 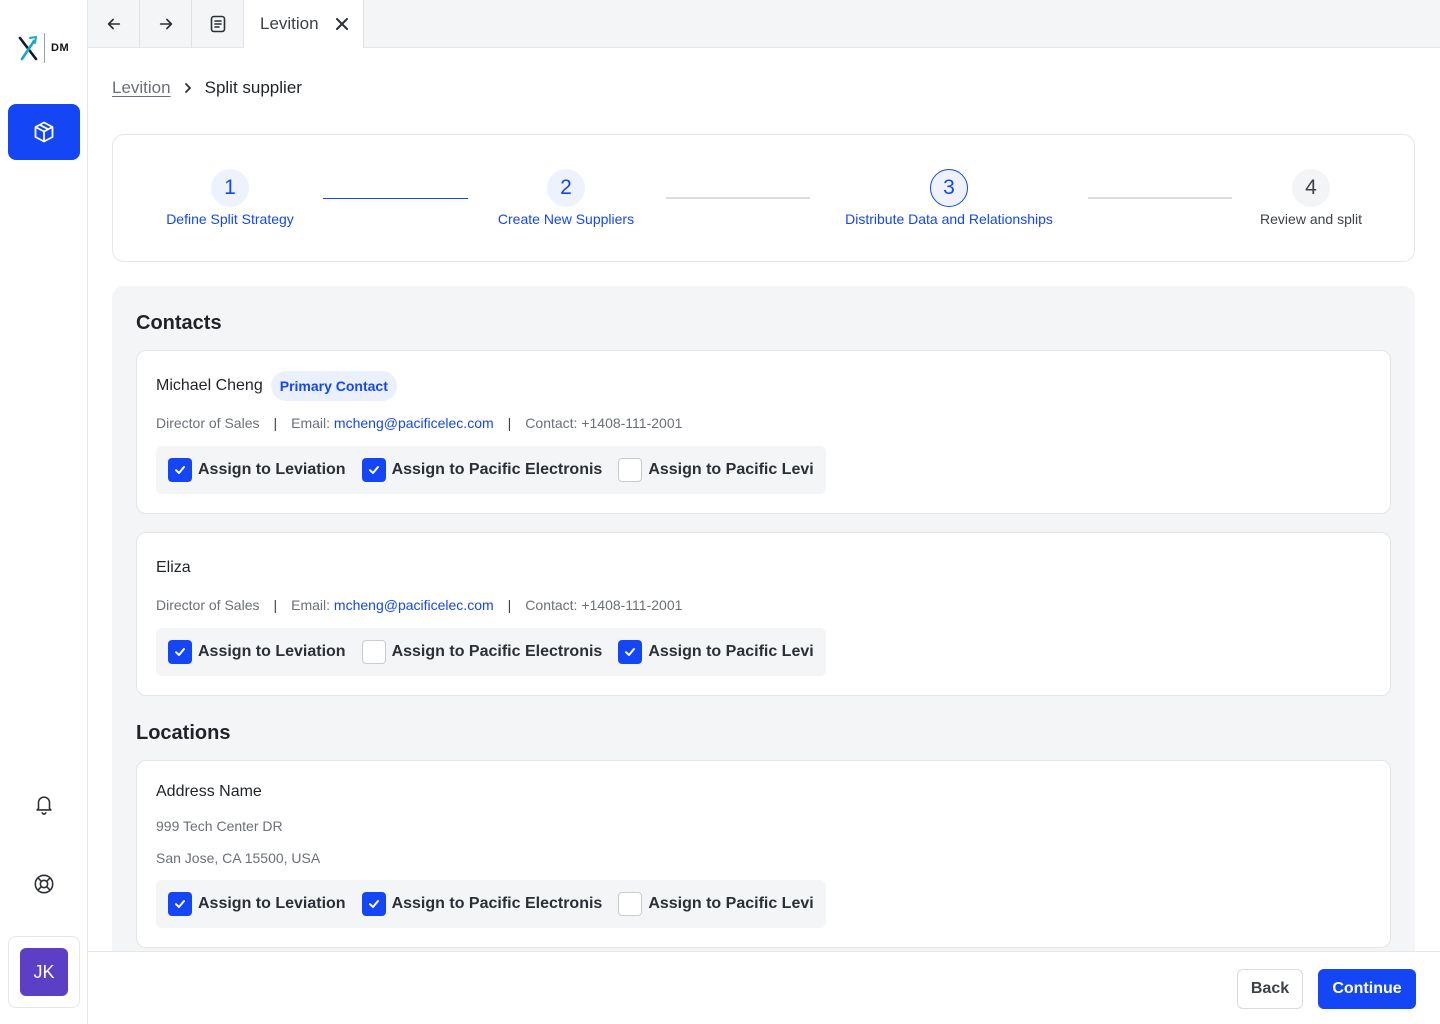 I want to click on step-1-label: Define Split Strategy, so click(x=230, y=219).